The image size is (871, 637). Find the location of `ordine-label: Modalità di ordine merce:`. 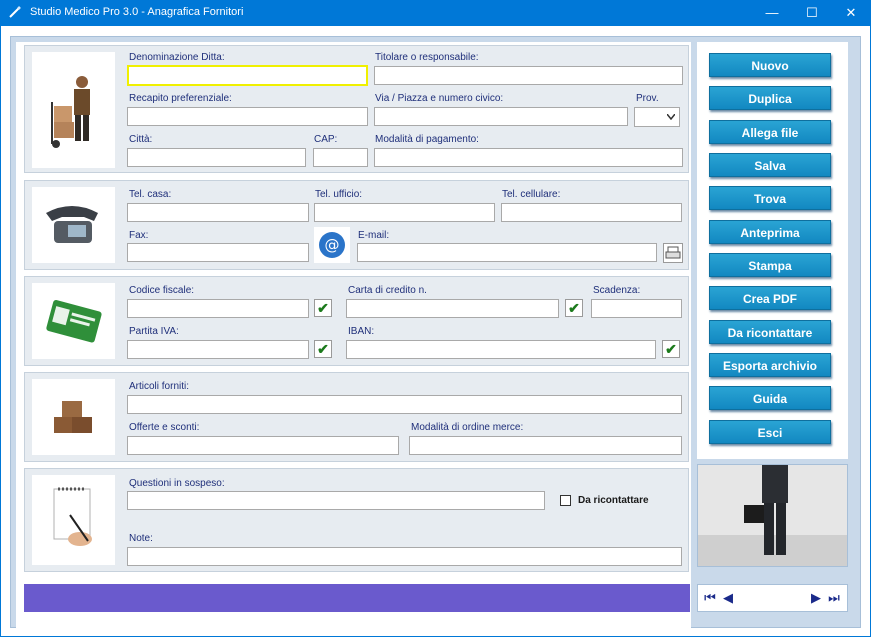

ordine-label: Modalità di ordine merce: is located at coordinates (467, 427).